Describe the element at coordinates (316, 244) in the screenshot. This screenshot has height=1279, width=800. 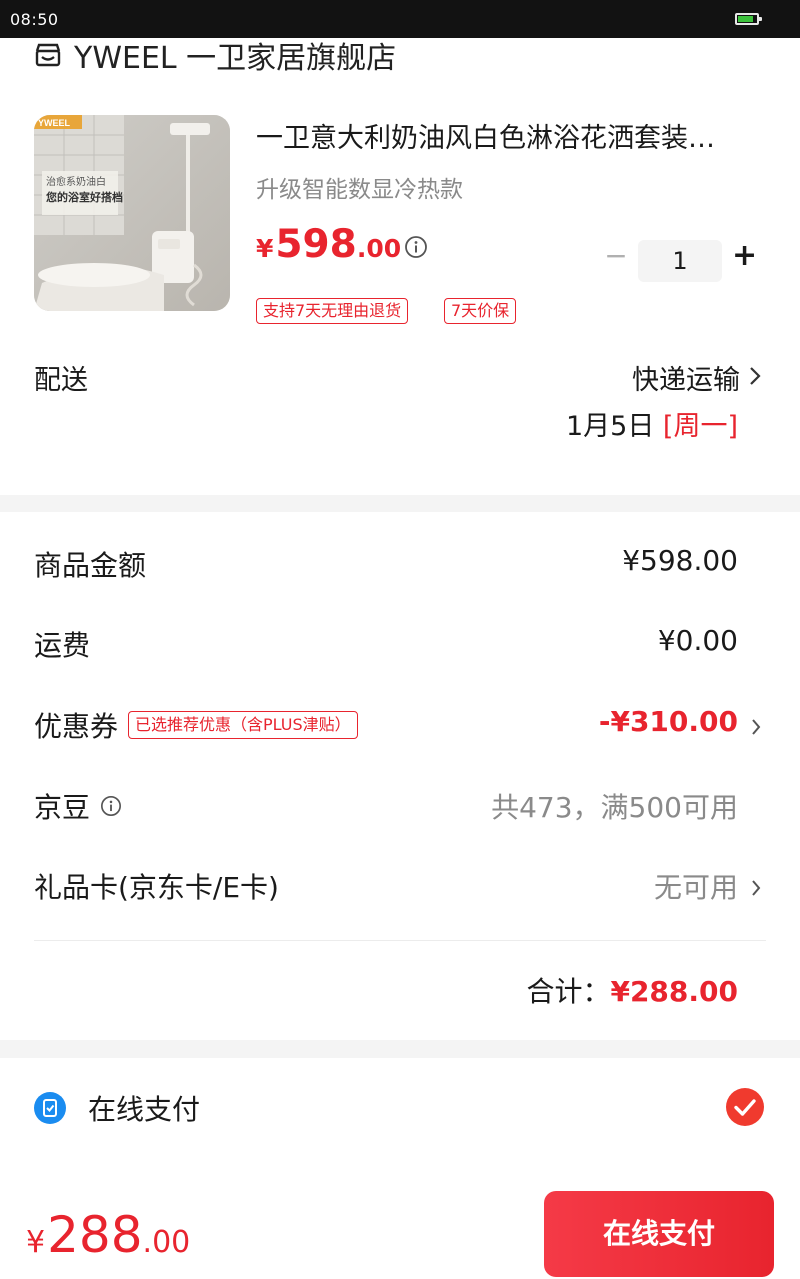
I see `price-integer: 598` at that location.